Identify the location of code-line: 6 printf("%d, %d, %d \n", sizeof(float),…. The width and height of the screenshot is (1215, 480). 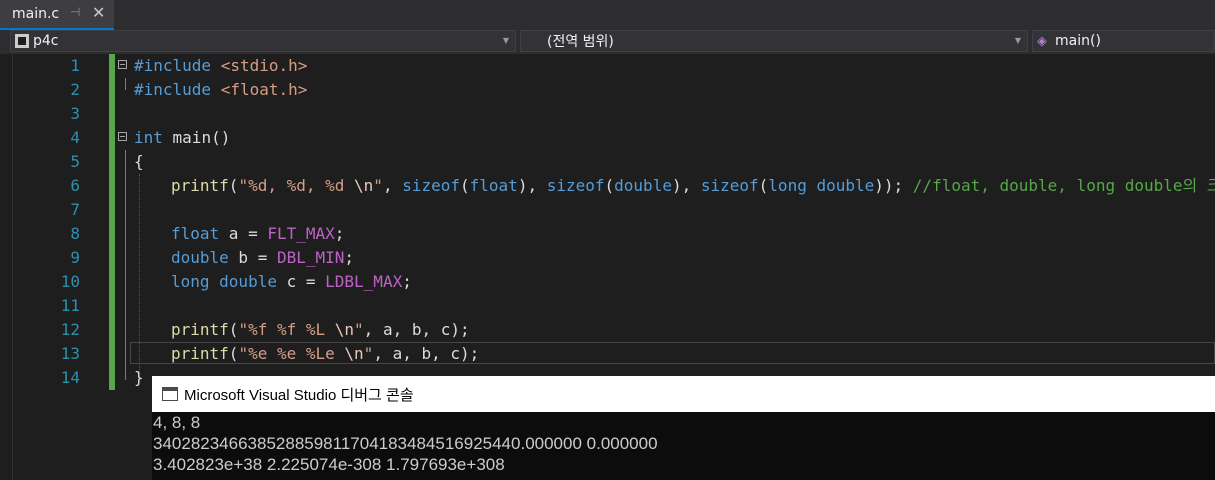
(607, 186).